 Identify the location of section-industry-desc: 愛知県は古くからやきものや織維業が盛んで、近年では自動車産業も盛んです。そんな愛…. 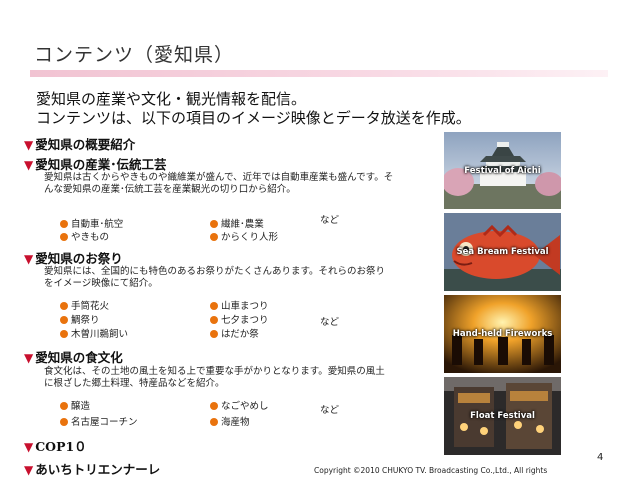
(219, 183).